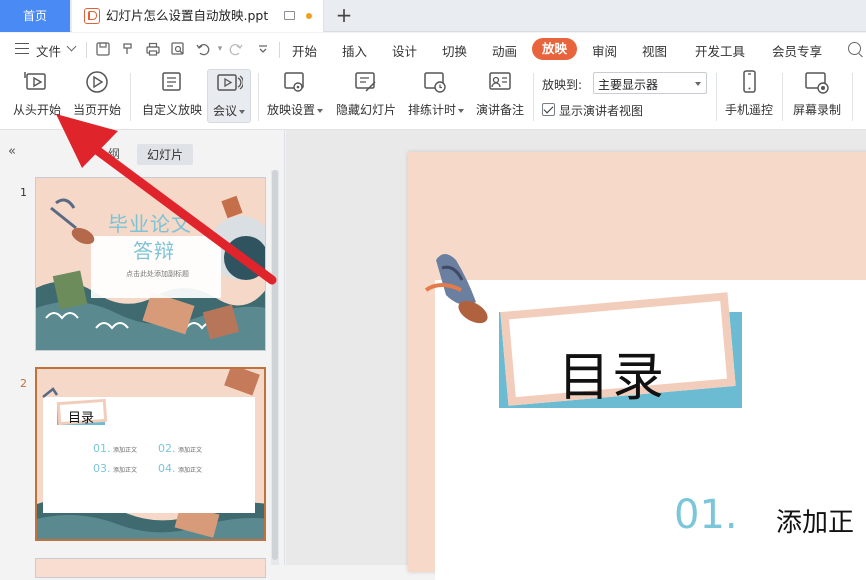 This screenshot has height=580, width=866. Describe the element at coordinates (601, 110) in the screenshot. I see `presenter-view-label: 显示演讲者视图` at that location.